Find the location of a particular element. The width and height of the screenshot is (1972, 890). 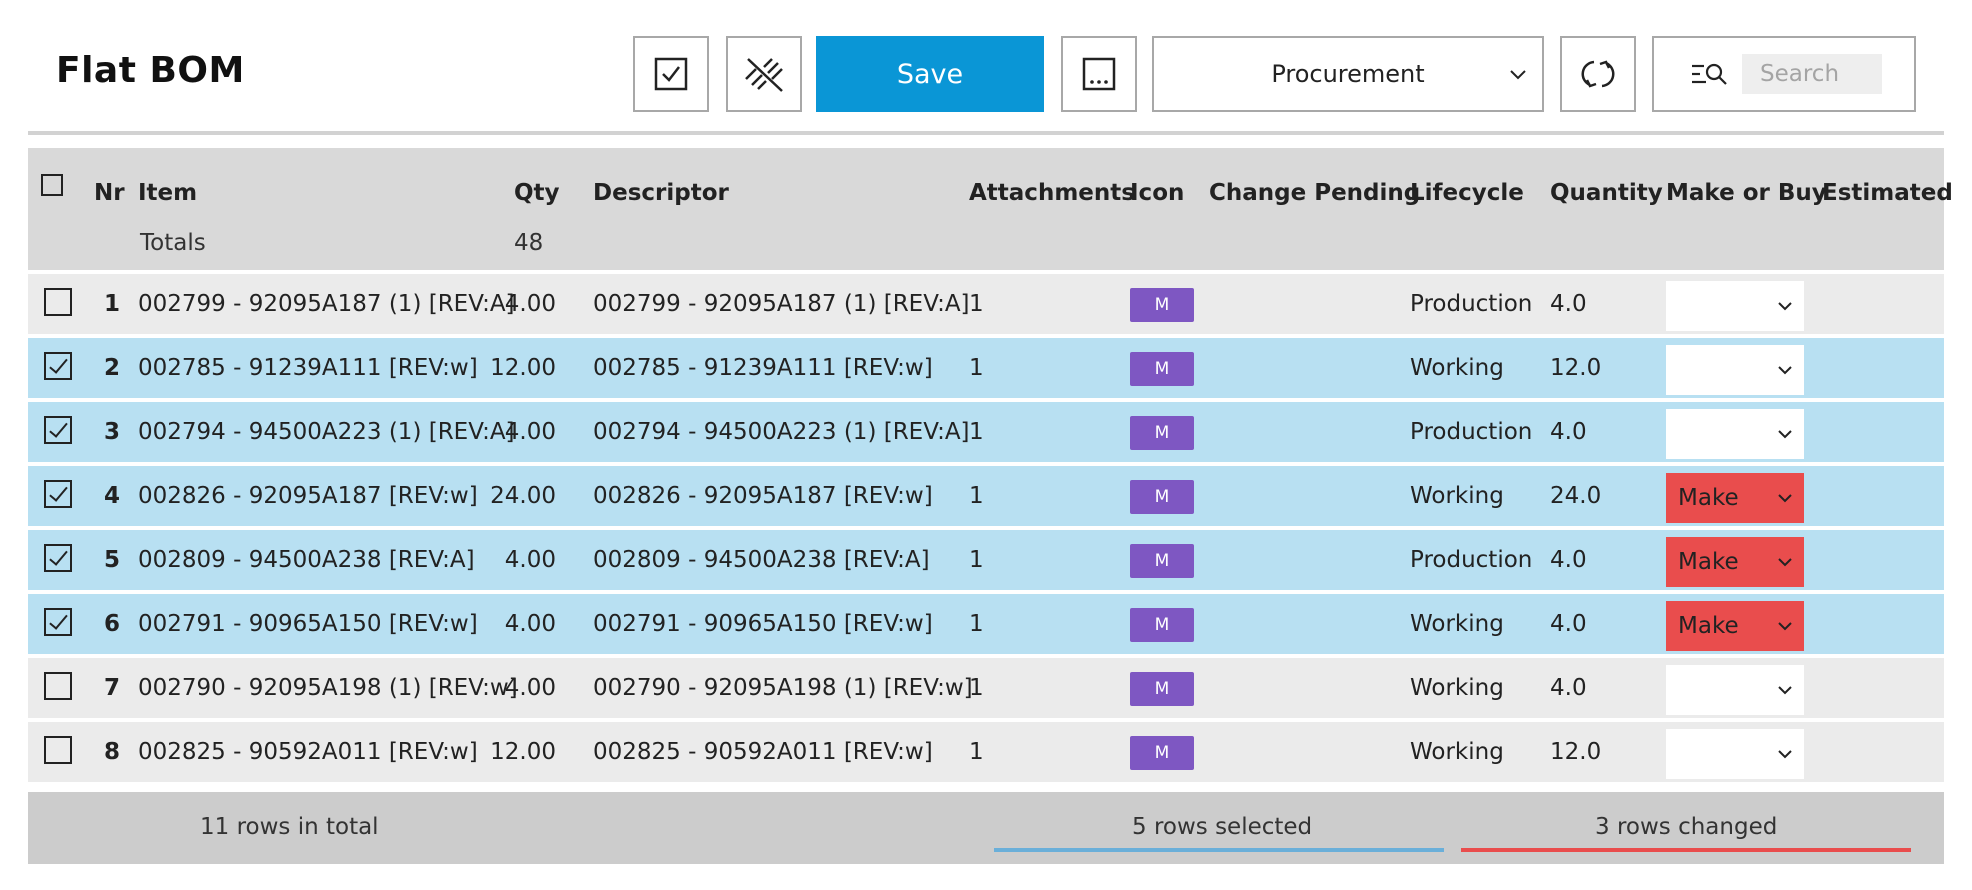

column-header-attachments: Attachments is located at coordinates (1052, 193).